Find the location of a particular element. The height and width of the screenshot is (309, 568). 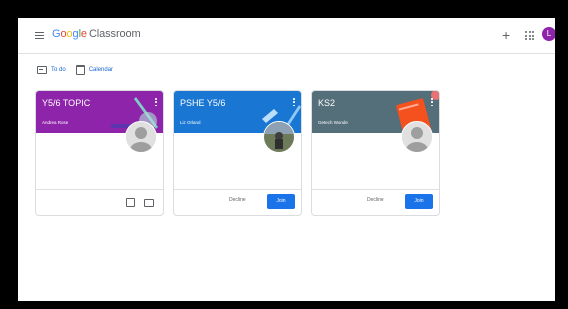

calendar-icon is located at coordinates (80, 70).